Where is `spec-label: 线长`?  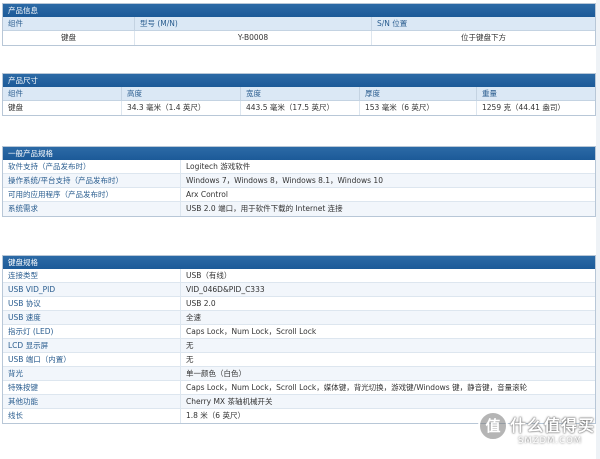 spec-label: 线长 is located at coordinates (92, 416).